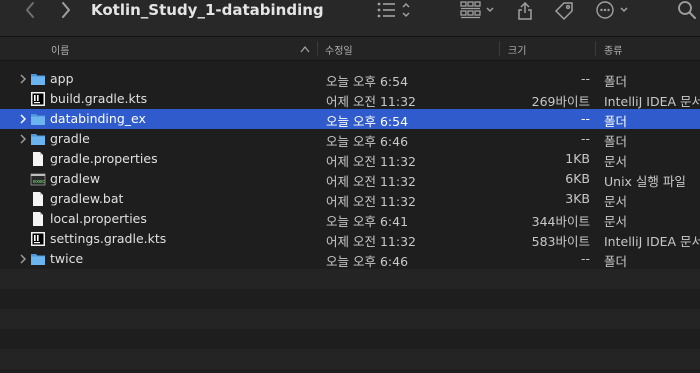 This screenshot has height=373, width=700. Describe the element at coordinates (75, 178) in the screenshot. I see `file-name: gradlew` at that location.